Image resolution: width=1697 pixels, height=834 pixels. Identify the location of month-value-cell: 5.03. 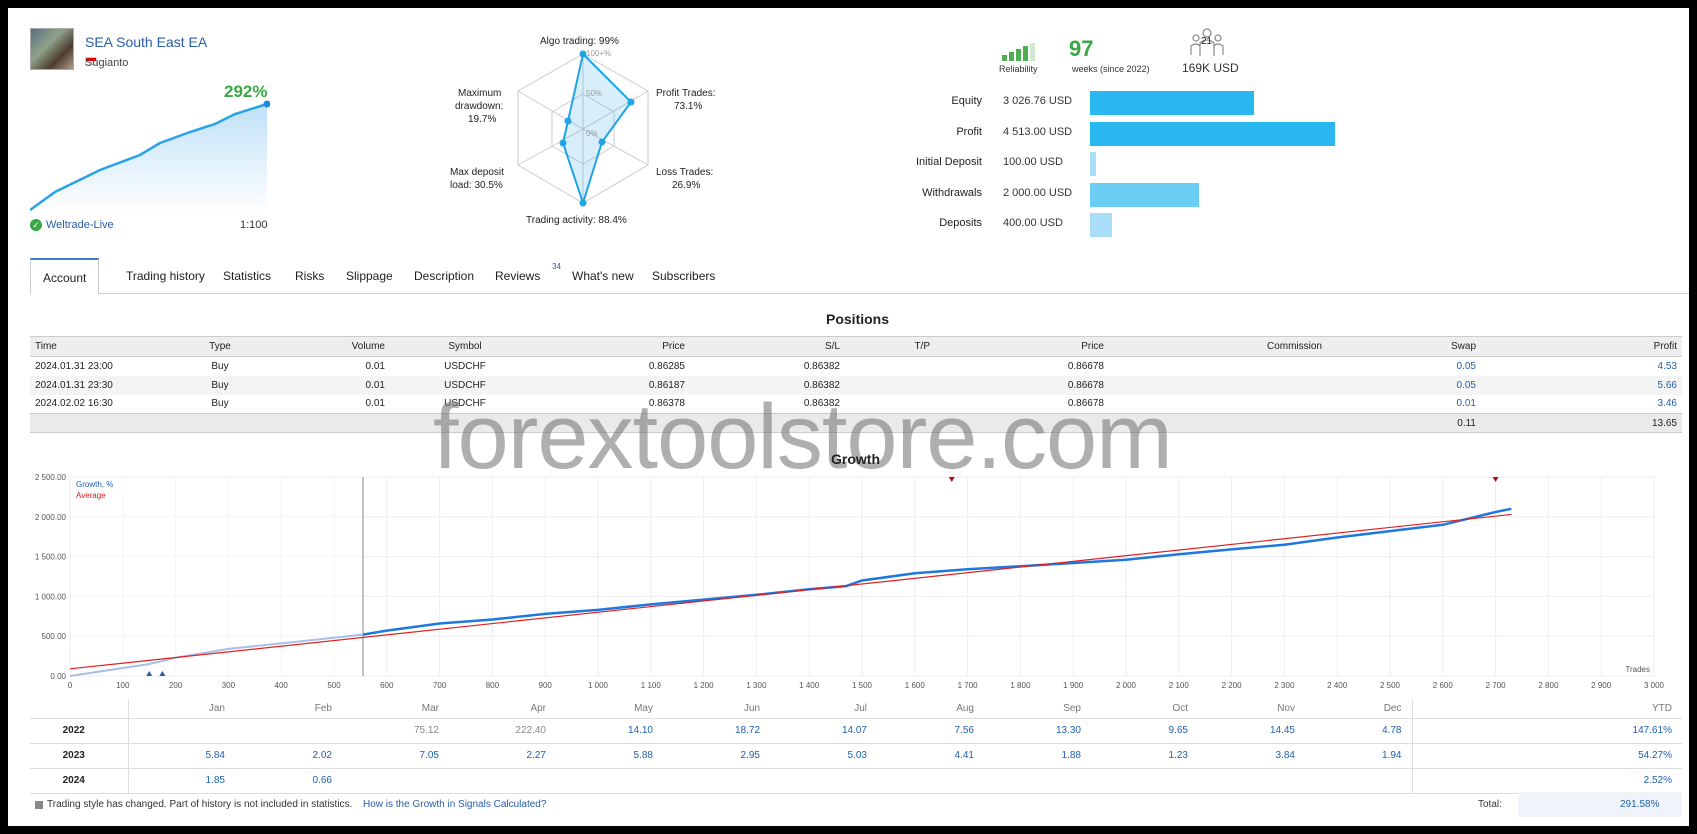
(823, 756).